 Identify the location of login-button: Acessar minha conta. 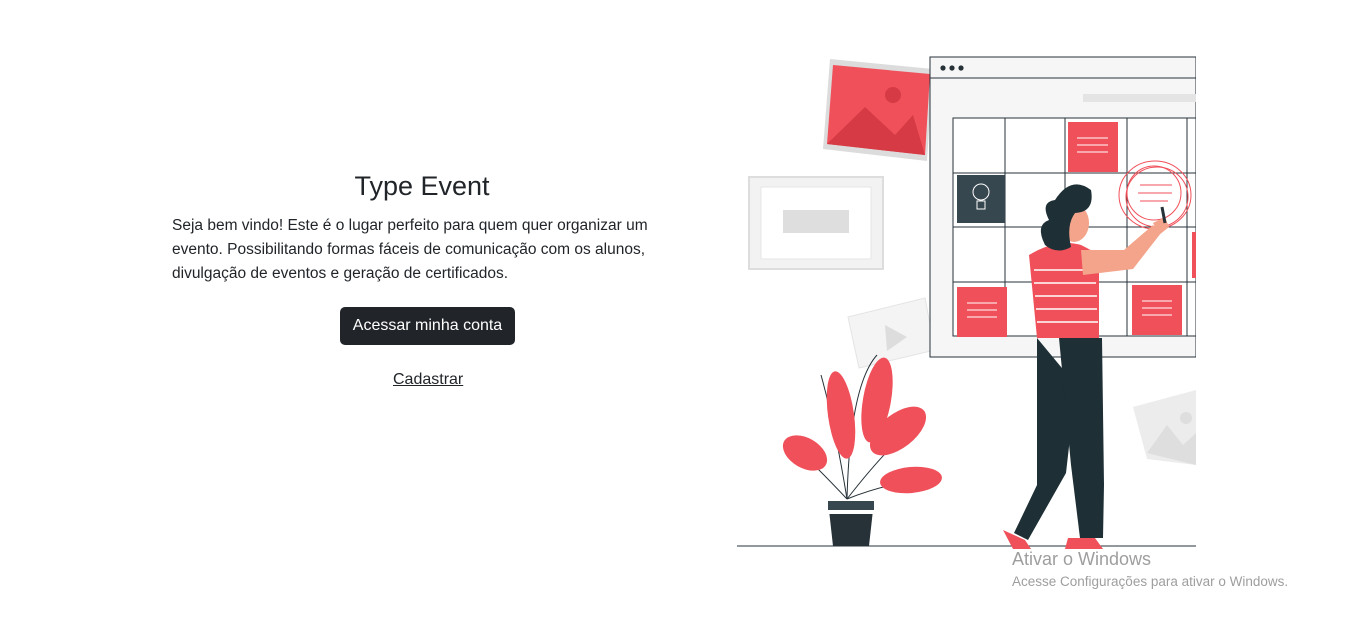
(427, 326).